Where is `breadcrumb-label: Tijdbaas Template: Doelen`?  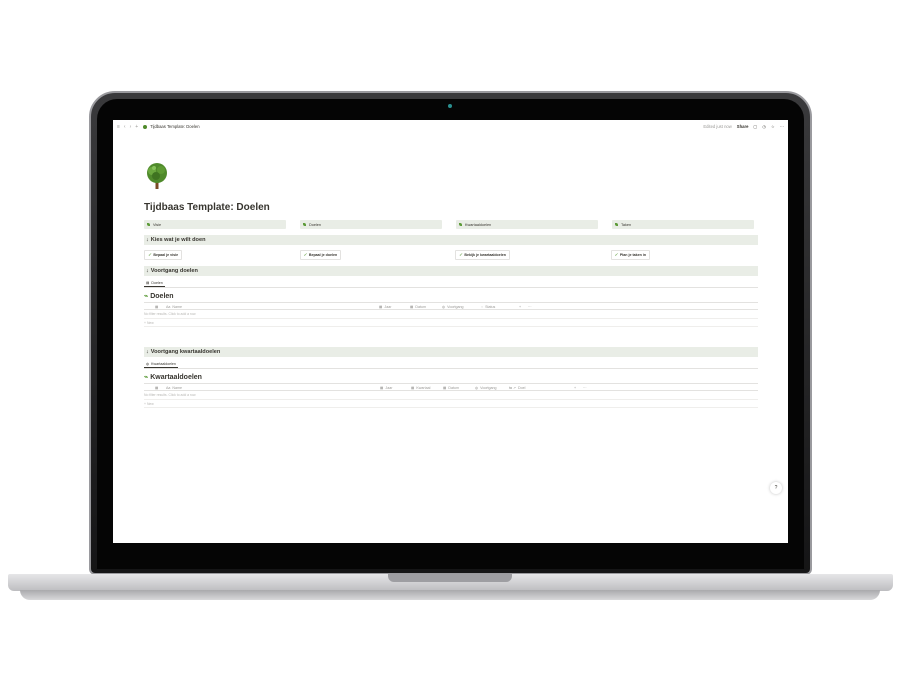 breadcrumb-label: Tijdbaas Template: Doelen is located at coordinates (175, 126).